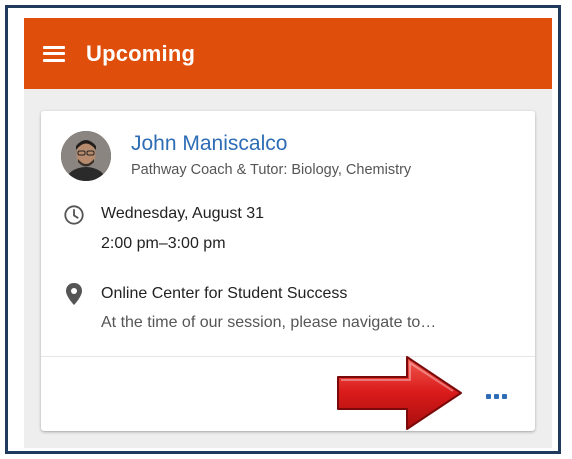 The height and width of the screenshot is (459, 572). I want to click on appointment-location: Online Center for Student Success, so click(224, 293).